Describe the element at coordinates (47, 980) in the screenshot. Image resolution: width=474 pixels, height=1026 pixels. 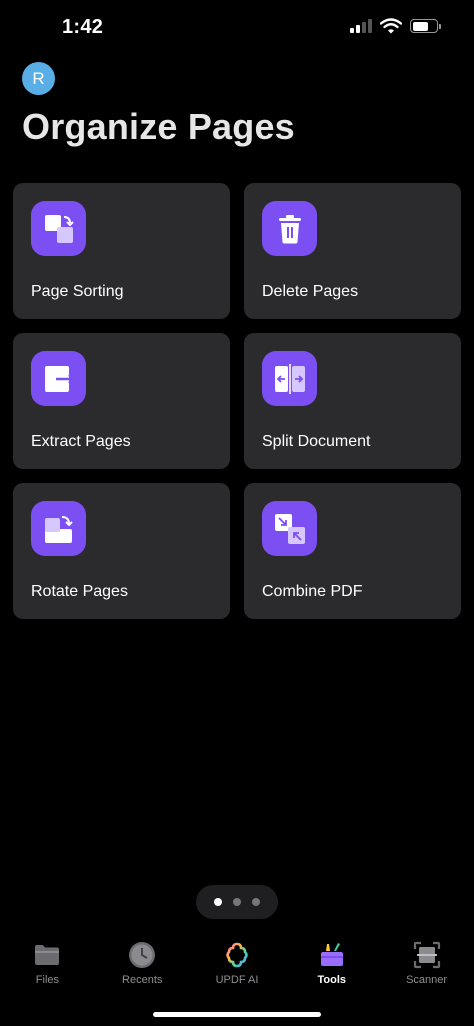
I see `tab-label: Files` at that location.